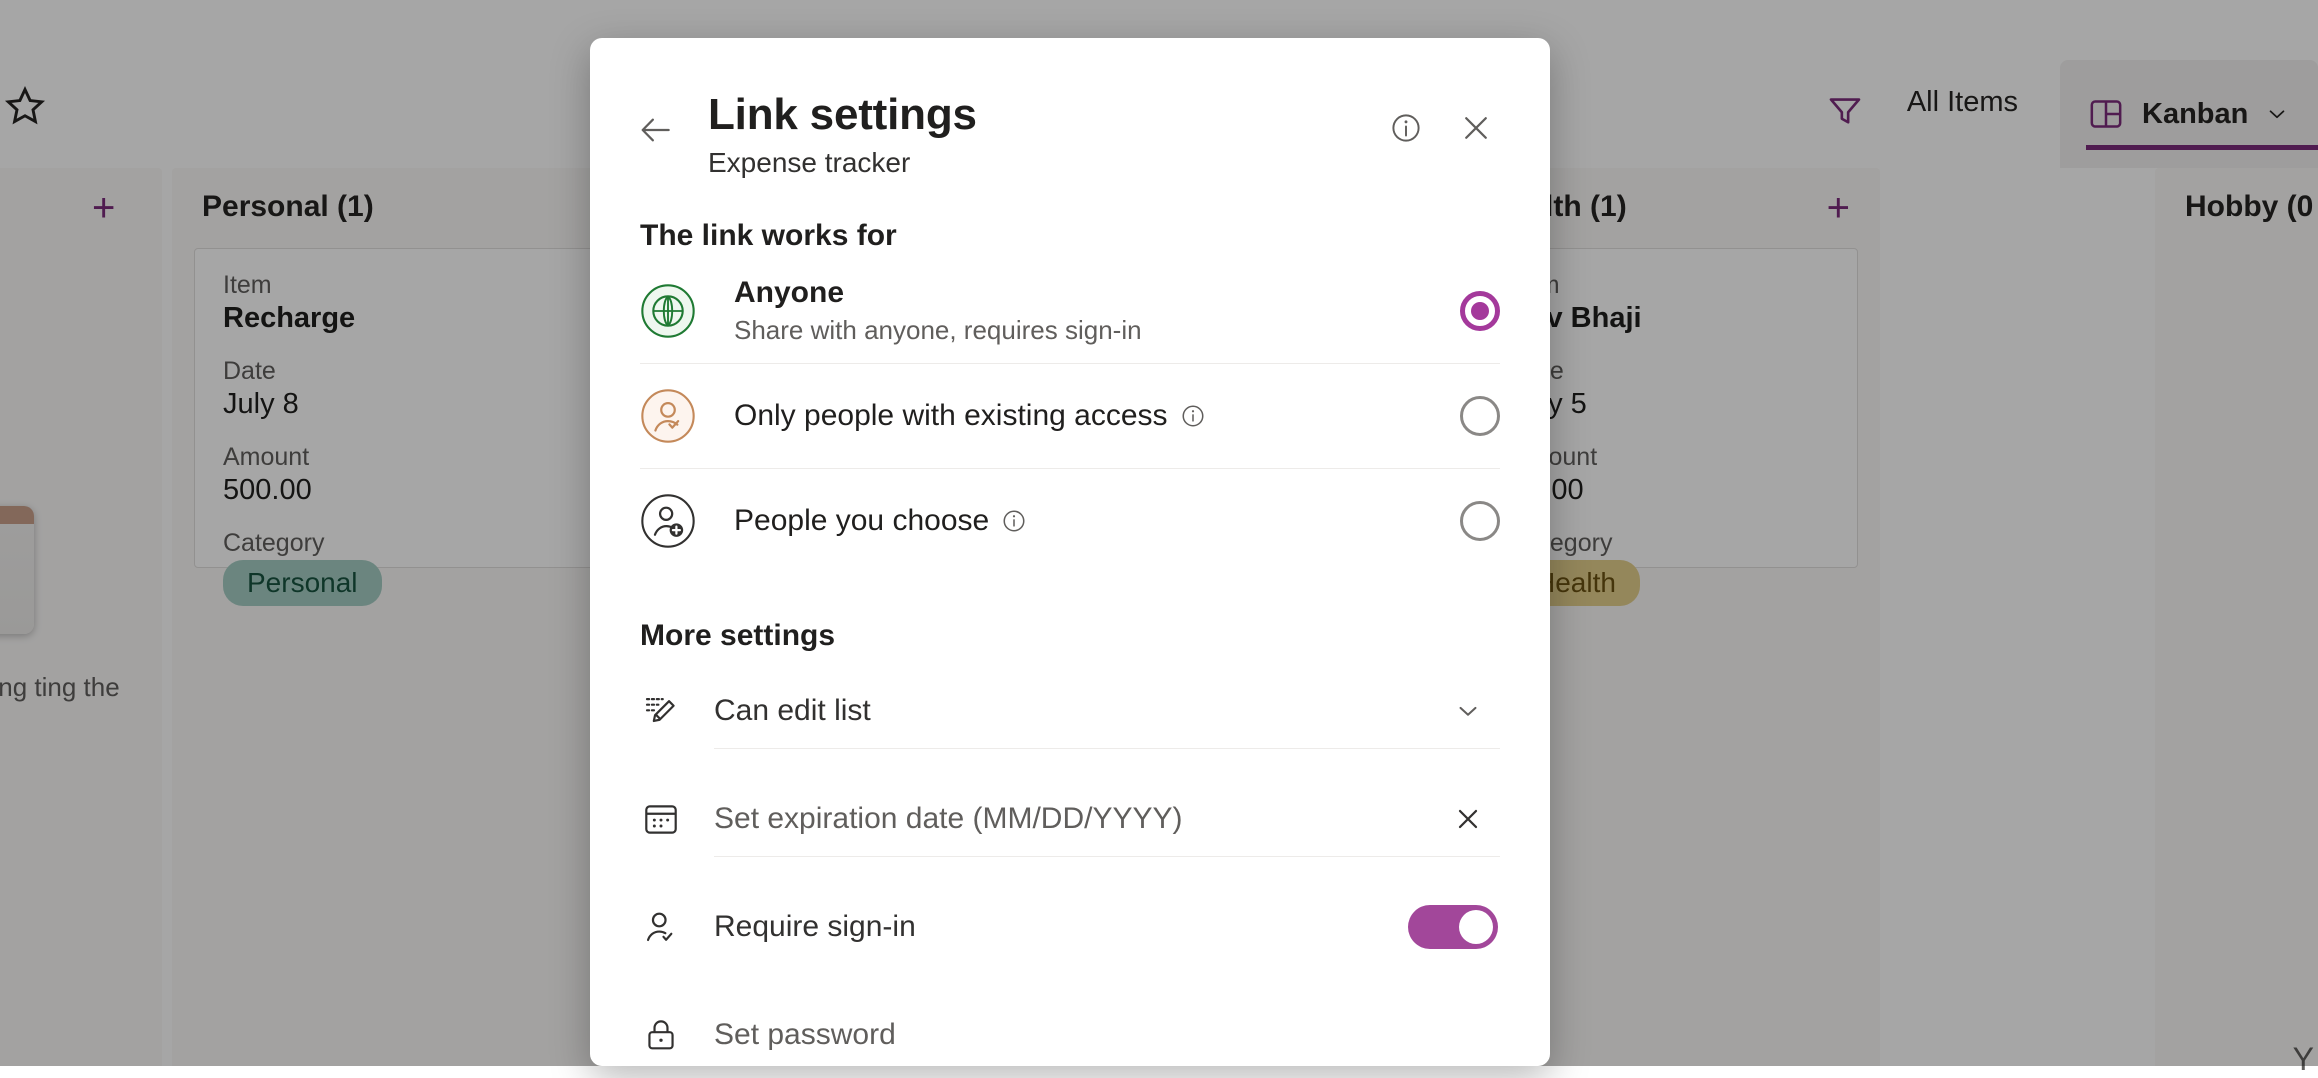 This screenshot has width=2318, height=1078. What do you see at coordinates (1480, 416) in the screenshot?
I see `radio-existing-access` at bounding box center [1480, 416].